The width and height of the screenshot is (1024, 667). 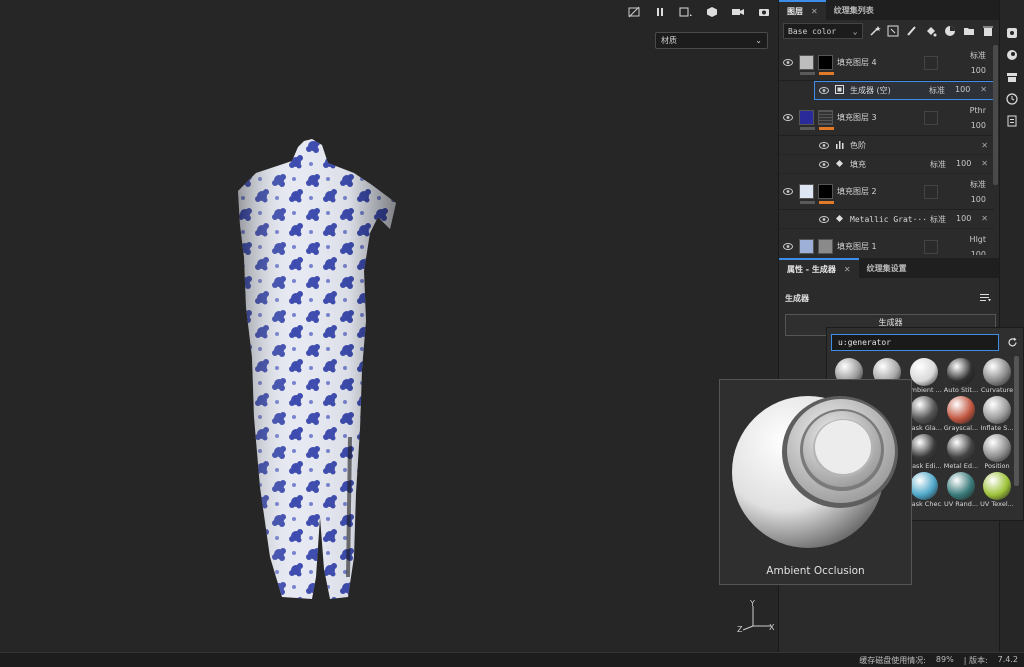 I want to click on channel-select: Base color ⌄, so click(x=823, y=31).